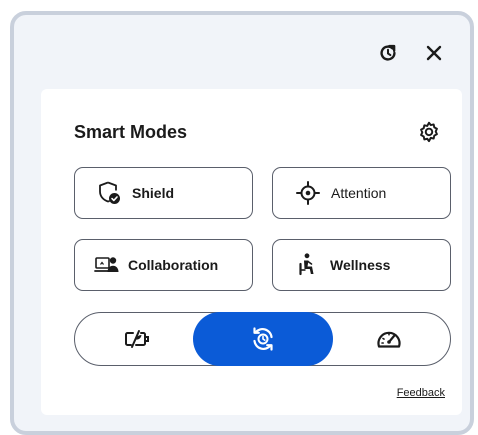 This screenshot has width=478, height=435. Describe the element at coordinates (131, 132) in the screenshot. I see `card-title: Smart Modes` at that location.